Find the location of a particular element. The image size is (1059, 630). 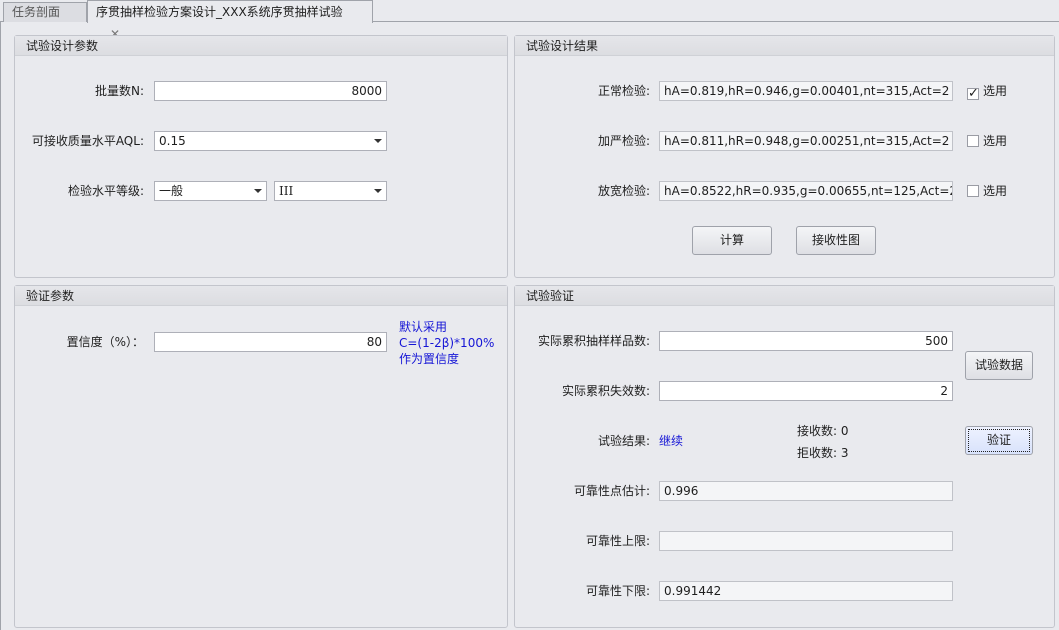

inspection-level-label: 检验水平等级: is located at coordinates (105, 191).